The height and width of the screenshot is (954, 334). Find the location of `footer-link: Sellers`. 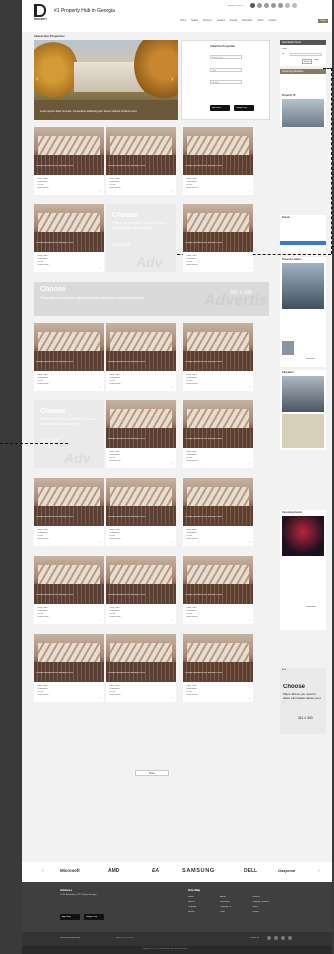

footer-link: Sellers is located at coordinates (191, 902).